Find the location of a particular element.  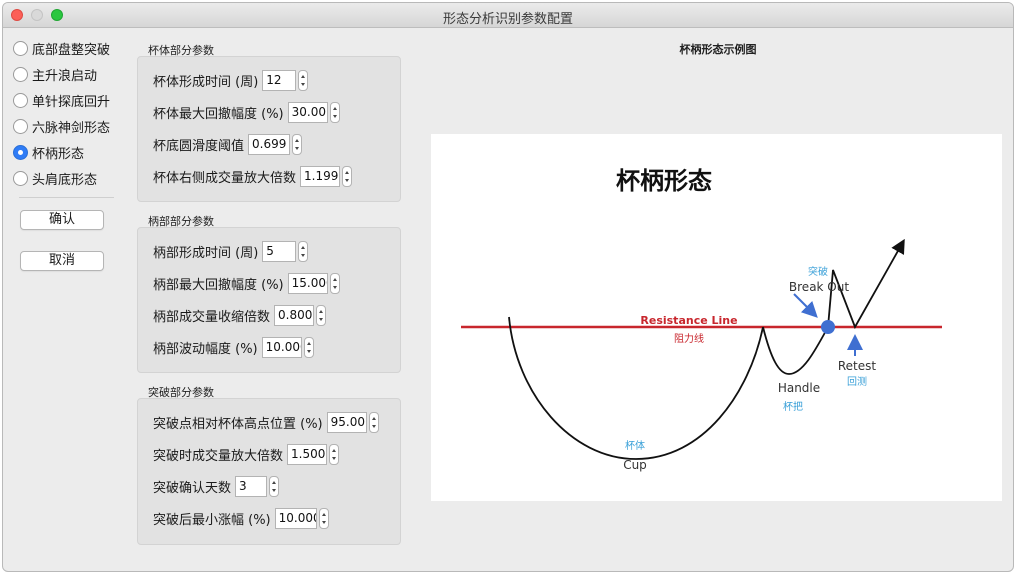

breakout-min-gain-input: 10.000 is located at coordinates (295, 518).